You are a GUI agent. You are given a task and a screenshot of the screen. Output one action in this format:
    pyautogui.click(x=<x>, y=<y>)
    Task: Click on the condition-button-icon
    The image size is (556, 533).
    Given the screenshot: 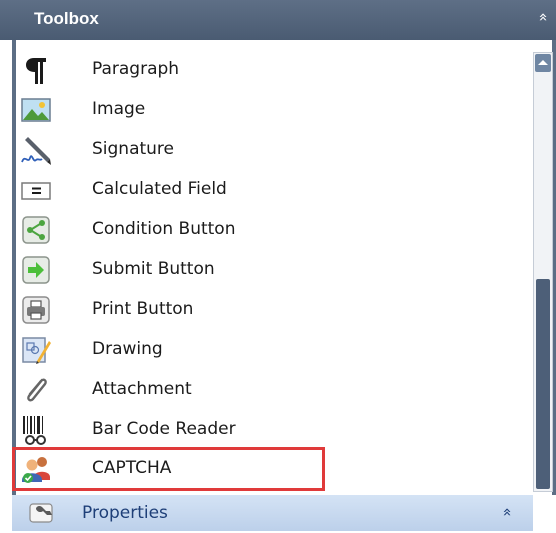 What is the action you would take?
    pyautogui.click(x=36, y=230)
    